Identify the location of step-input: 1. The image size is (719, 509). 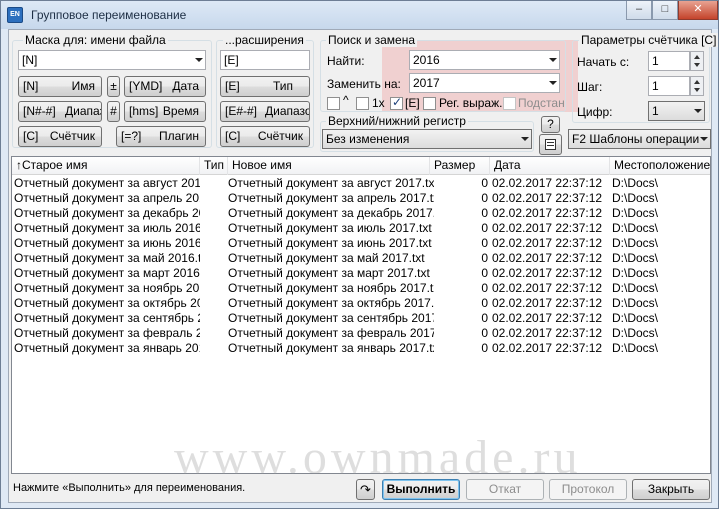
(669, 86).